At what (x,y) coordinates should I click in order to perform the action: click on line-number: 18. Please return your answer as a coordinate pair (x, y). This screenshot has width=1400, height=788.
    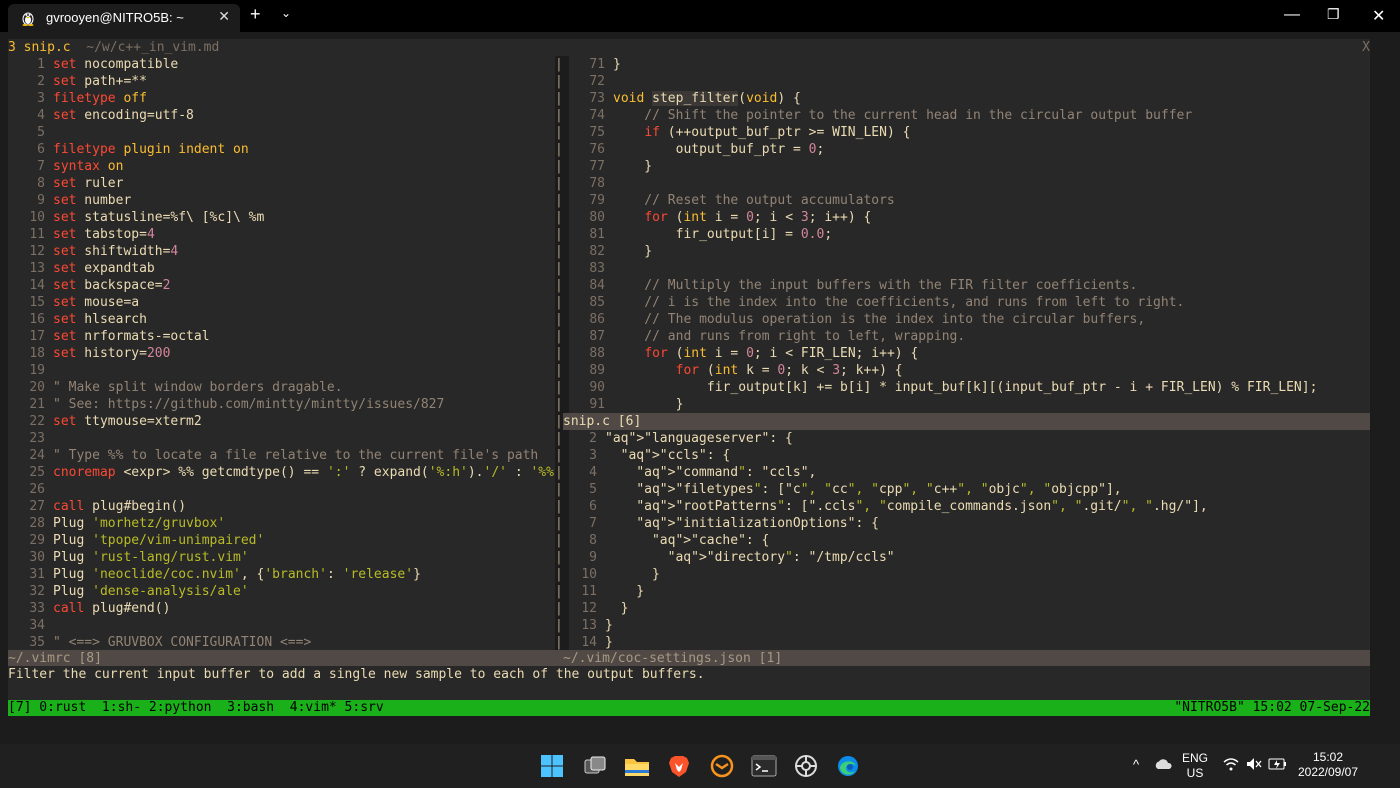
    Looking at the image, I should click on (30, 353).